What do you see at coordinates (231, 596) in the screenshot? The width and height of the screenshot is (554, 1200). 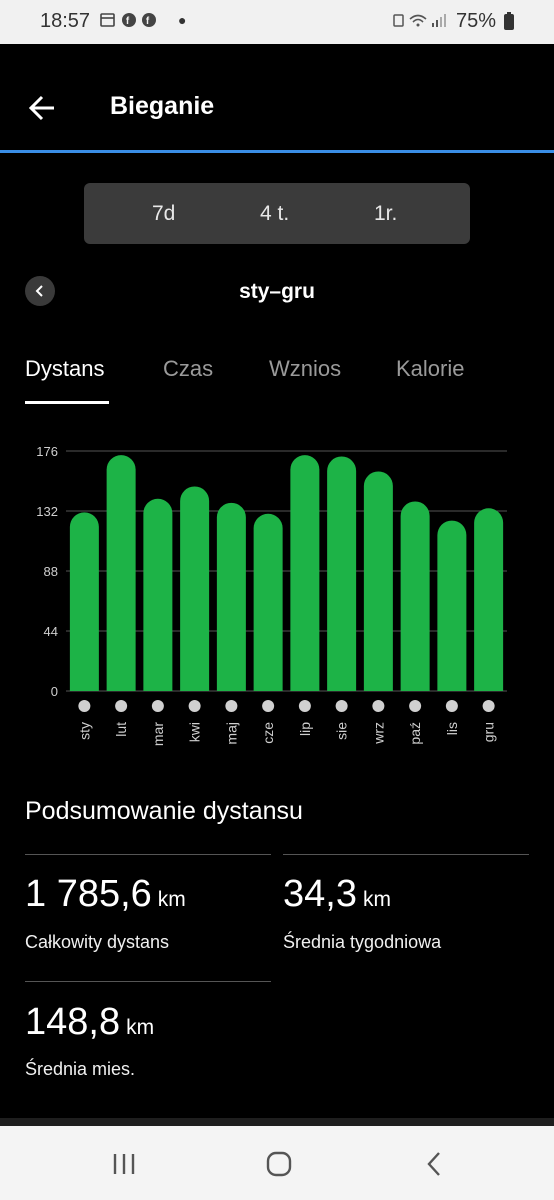 I see `bar-maj` at bounding box center [231, 596].